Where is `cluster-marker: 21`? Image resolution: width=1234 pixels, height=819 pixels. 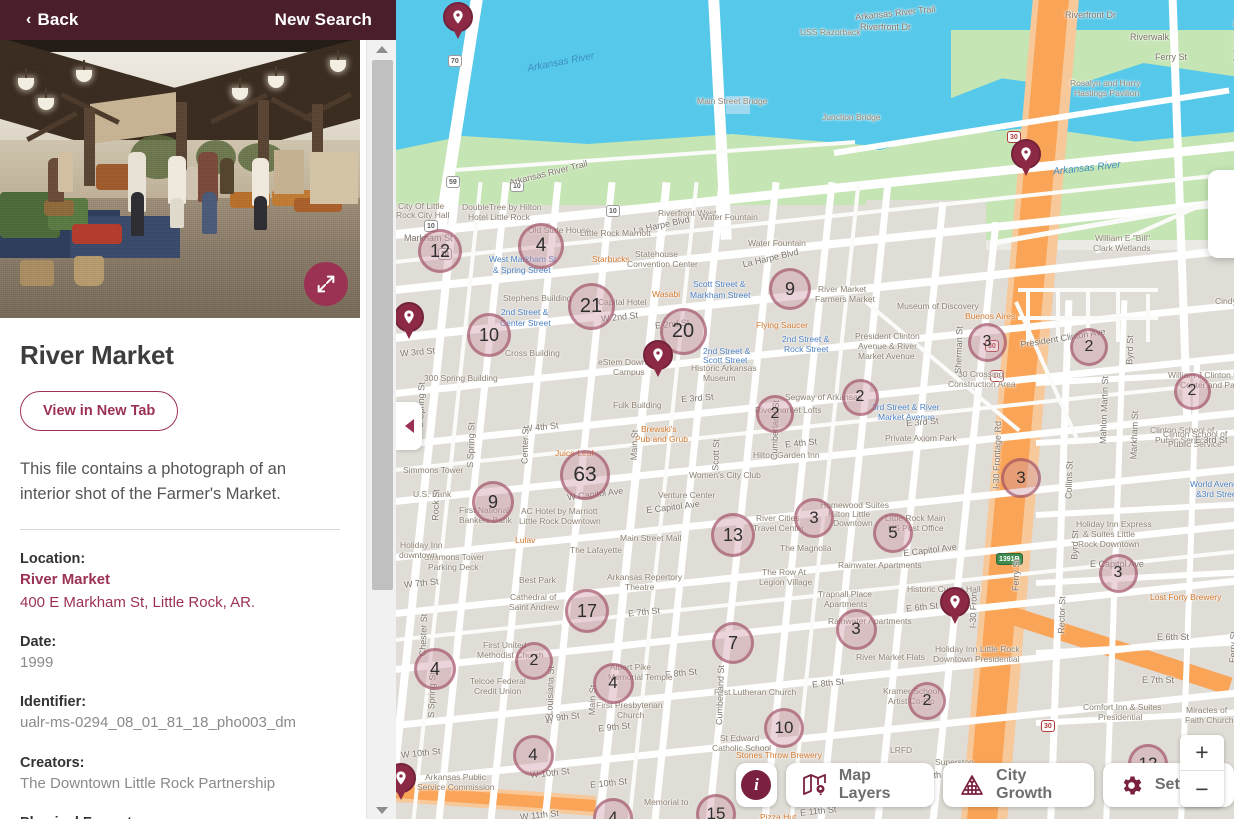 cluster-marker: 21 is located at coordinates (591, 306).